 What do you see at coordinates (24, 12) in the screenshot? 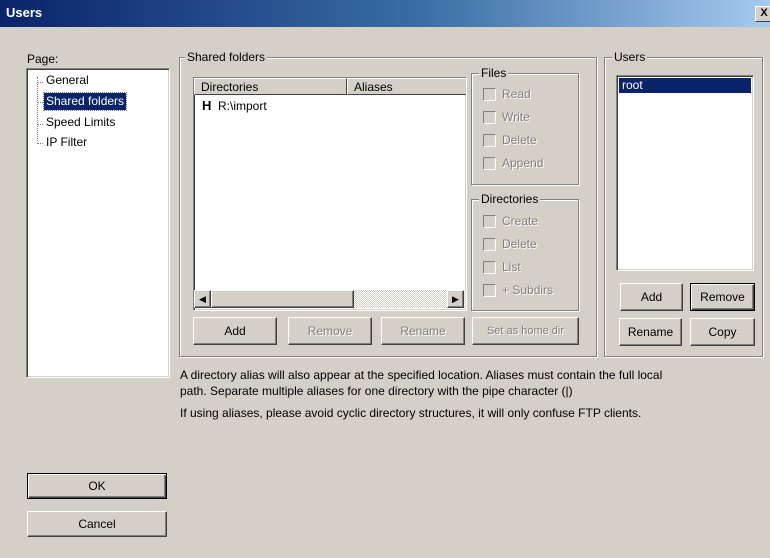
I see `window-title: Users` at bounding box center [24, 12].